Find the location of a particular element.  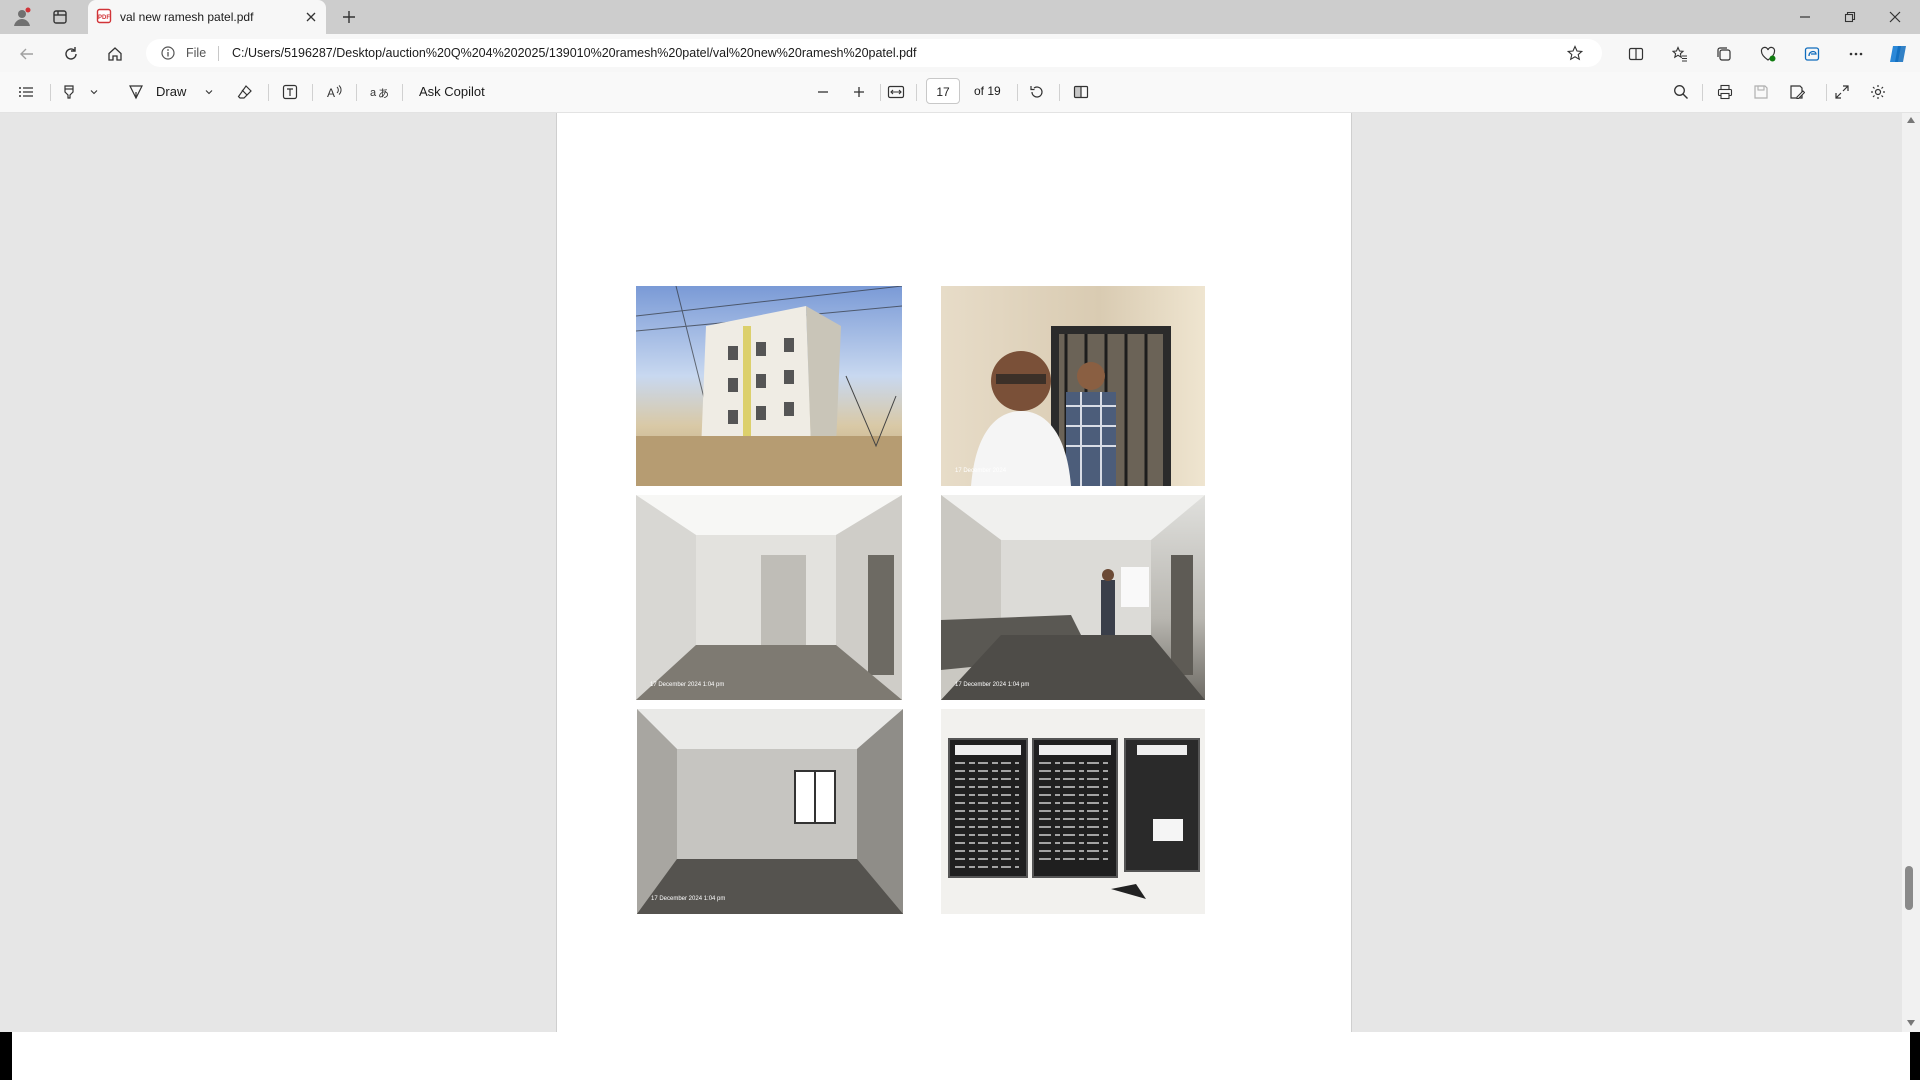

page-number-input: 17 is located at coordinates (943, 91).